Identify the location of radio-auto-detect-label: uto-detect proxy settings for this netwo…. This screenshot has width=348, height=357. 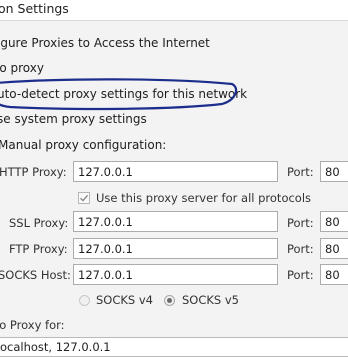
(123, 94).